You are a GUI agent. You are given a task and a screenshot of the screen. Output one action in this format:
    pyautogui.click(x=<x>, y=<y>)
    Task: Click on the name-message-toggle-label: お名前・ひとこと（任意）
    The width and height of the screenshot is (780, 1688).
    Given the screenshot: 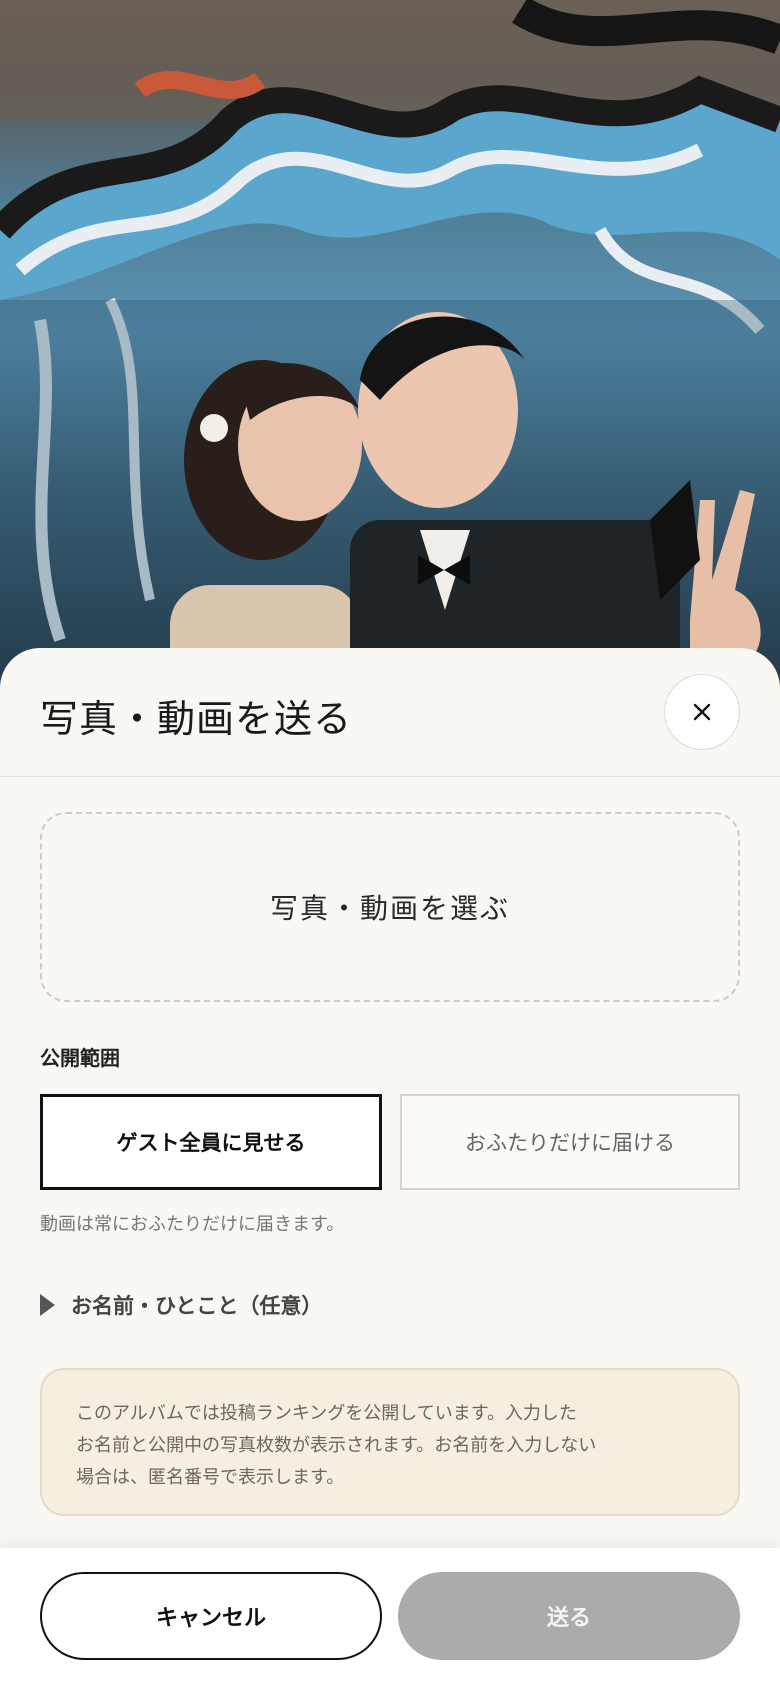 What is the action you would take?
    pyautogui.click(x=197, y=1306)
    